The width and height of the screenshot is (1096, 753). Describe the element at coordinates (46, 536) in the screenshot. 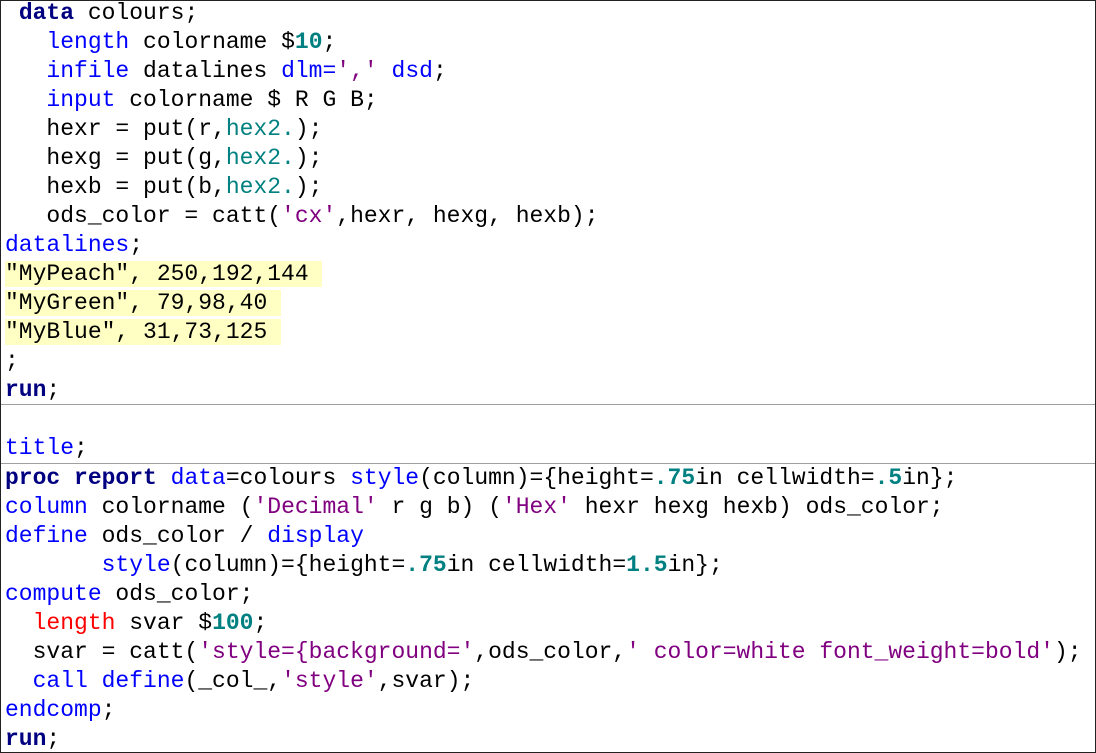

I see `statement-token: define` at that location.